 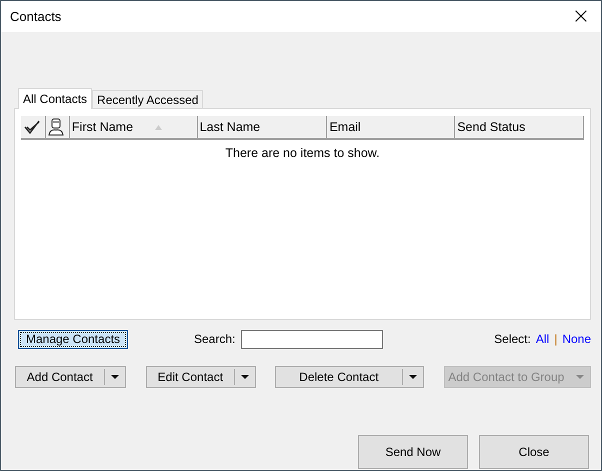 I want to click on search-label: Search:, so click(x=215, y=339).